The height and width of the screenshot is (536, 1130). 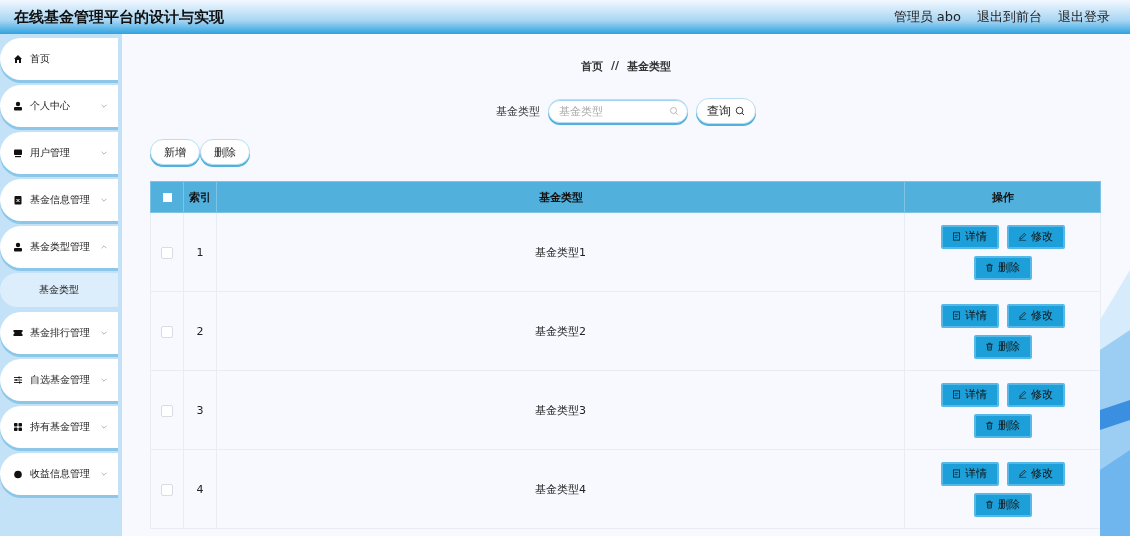 I want to click on search-field: 基金类型, so click(x=618, y=111).